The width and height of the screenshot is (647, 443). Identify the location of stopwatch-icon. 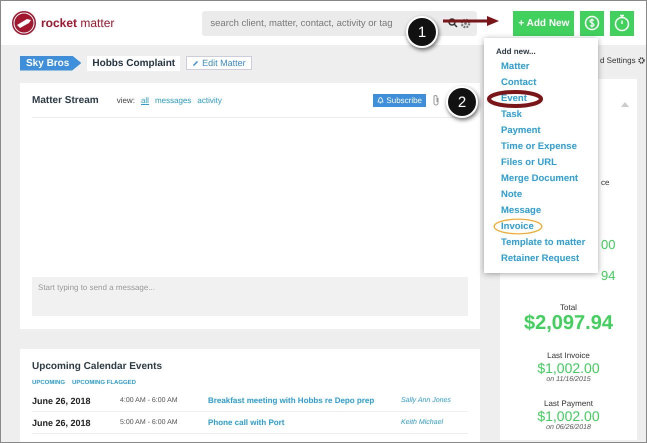
(622, 23).